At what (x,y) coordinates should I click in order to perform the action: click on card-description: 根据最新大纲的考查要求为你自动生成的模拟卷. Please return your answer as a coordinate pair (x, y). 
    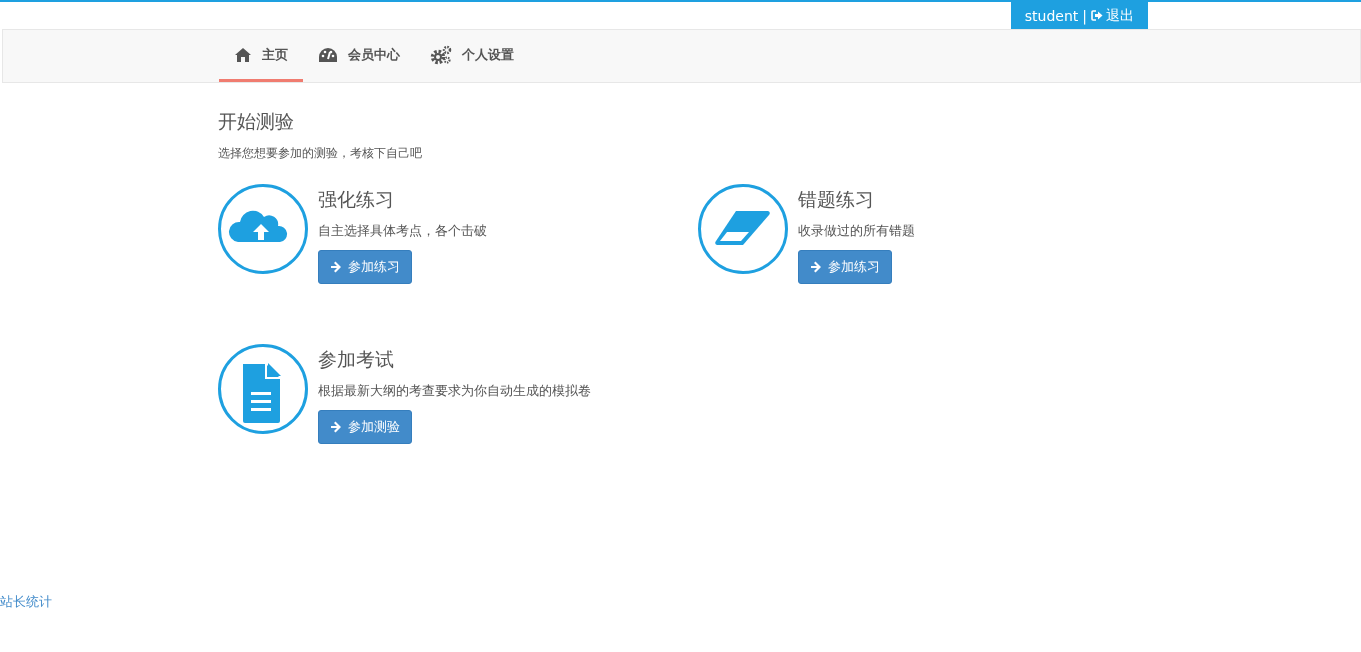
    Looking at the image, I should click on (454, 391).